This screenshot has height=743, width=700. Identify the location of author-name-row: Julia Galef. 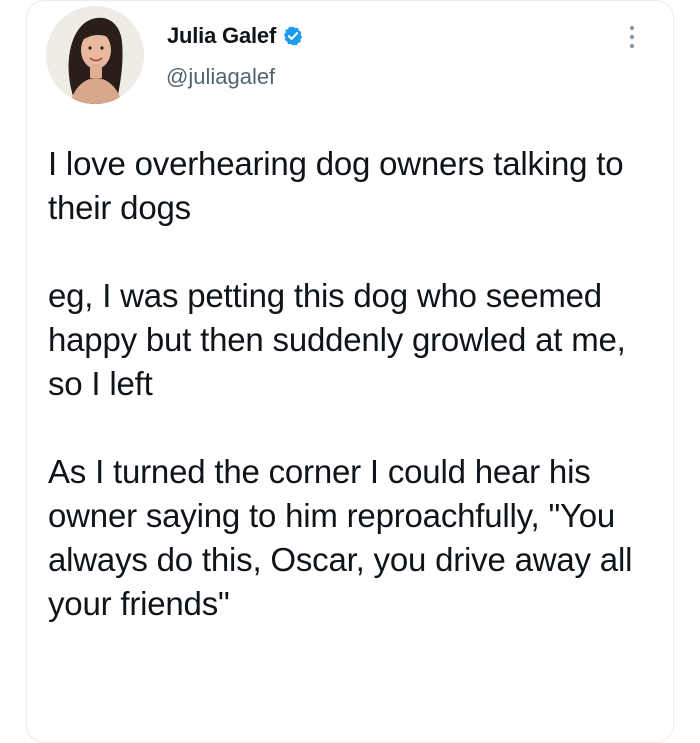
(235, 36).